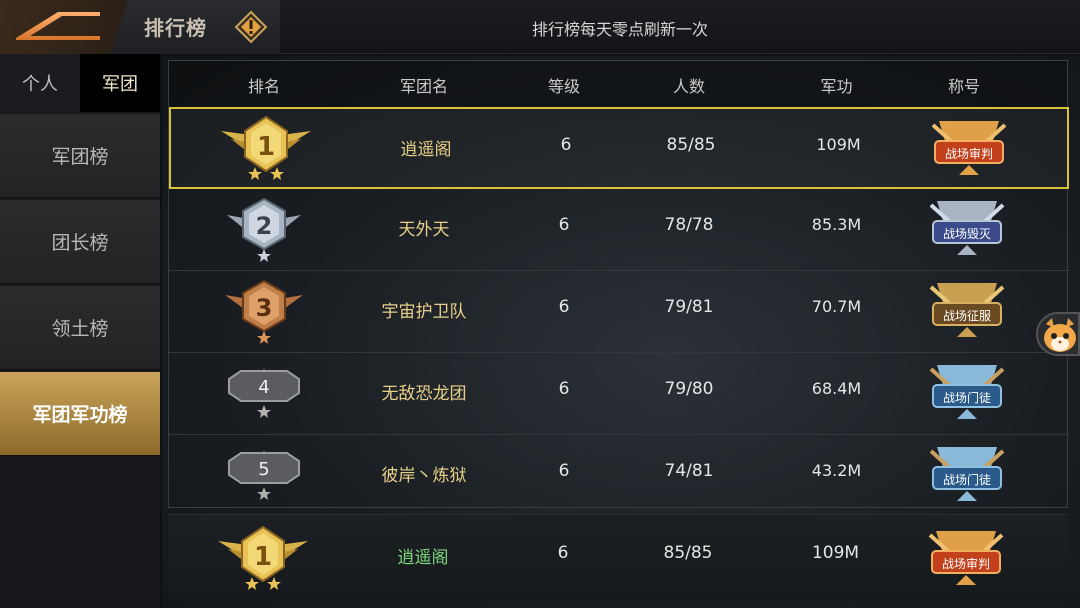 This screenshot has height=608, width=1080. What do you see at coordinates (966, 316) in the screenshot?
I see `title-badge-text: 战场征服` at bounding box center [966, 316].